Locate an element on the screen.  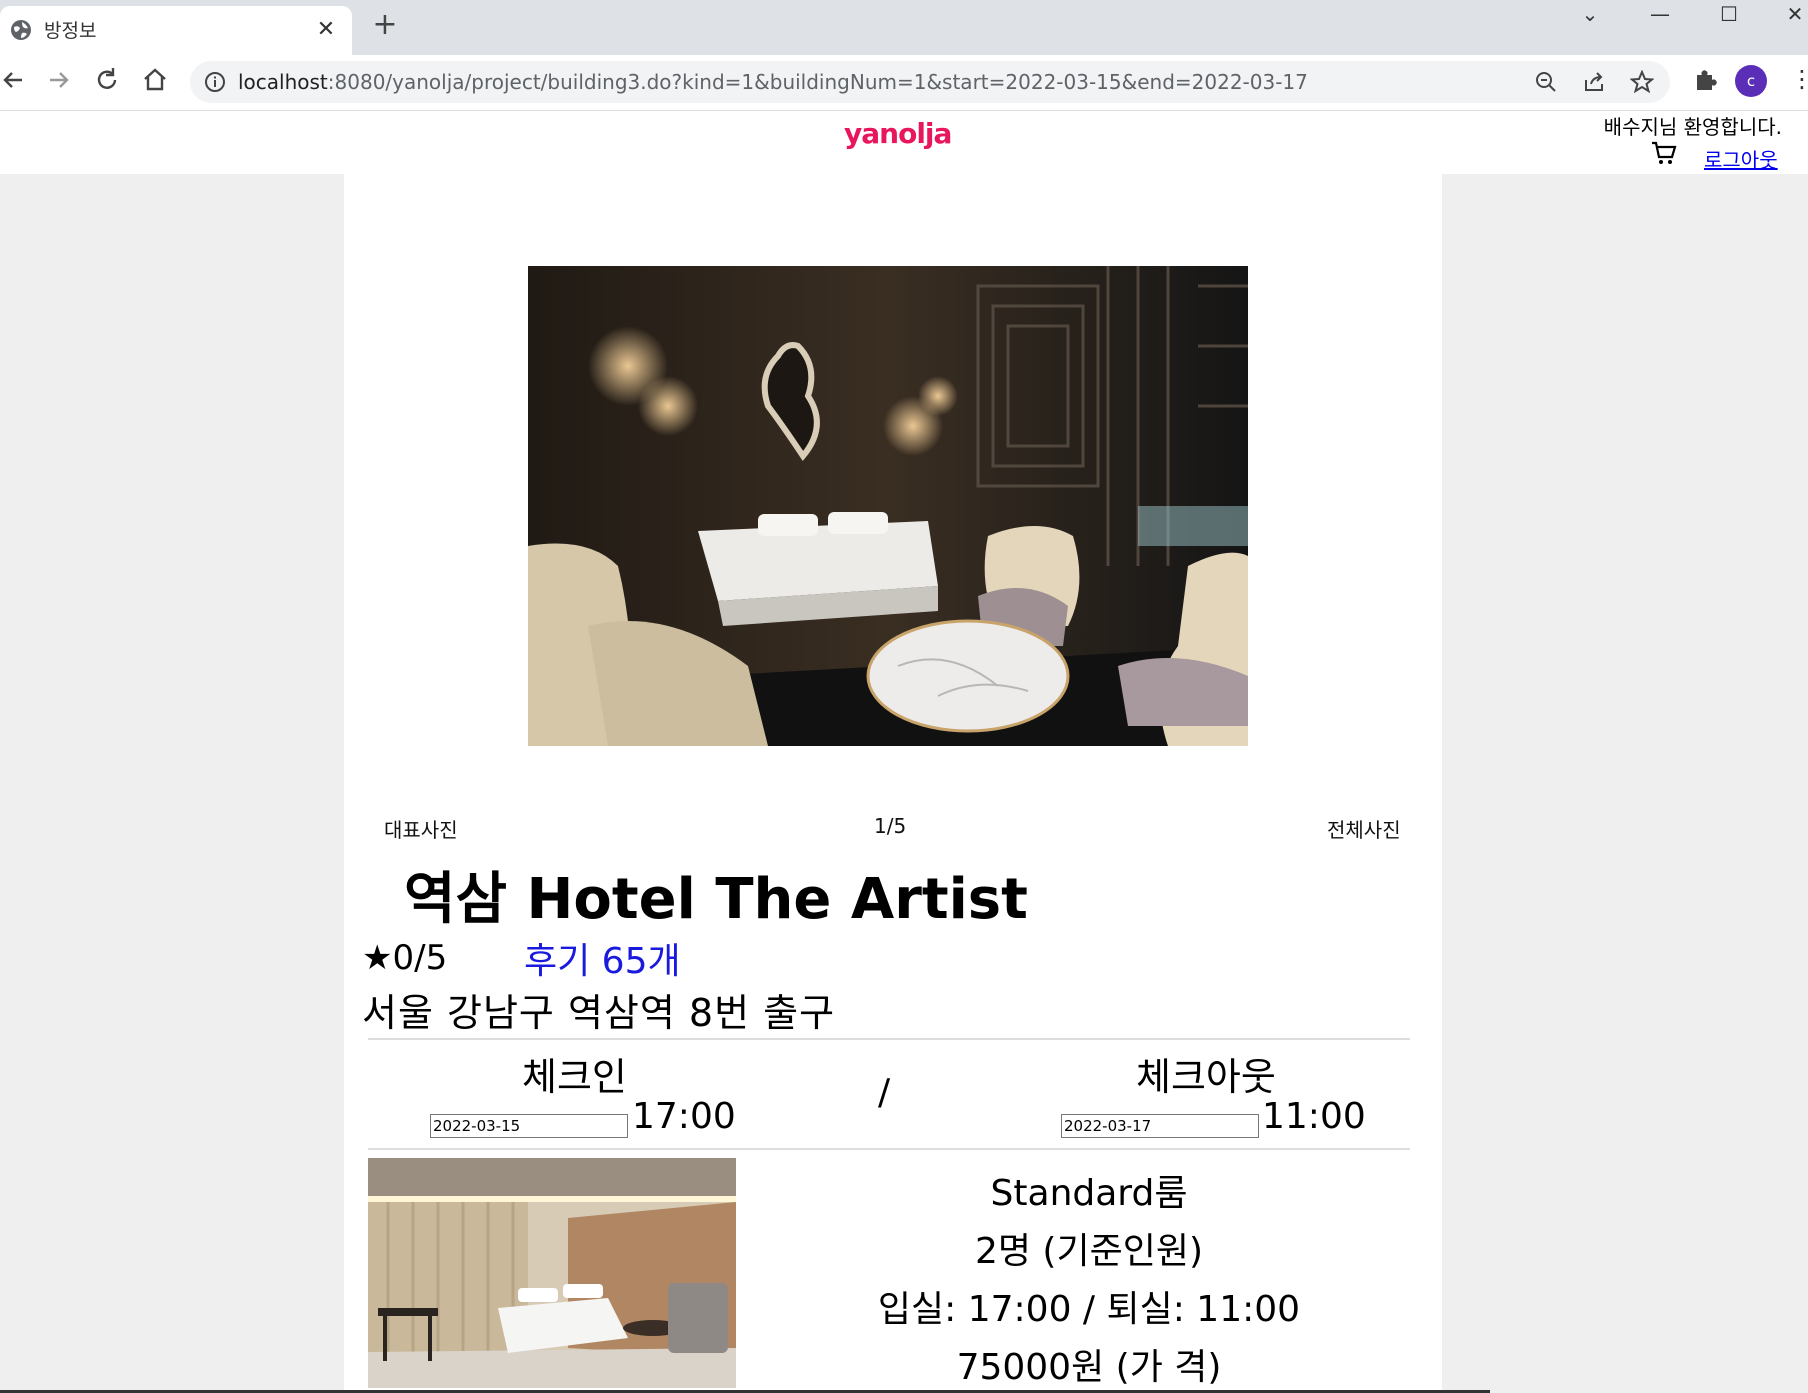
chevron-down-icon: ⌄ is located at coordinates (1590, 14).